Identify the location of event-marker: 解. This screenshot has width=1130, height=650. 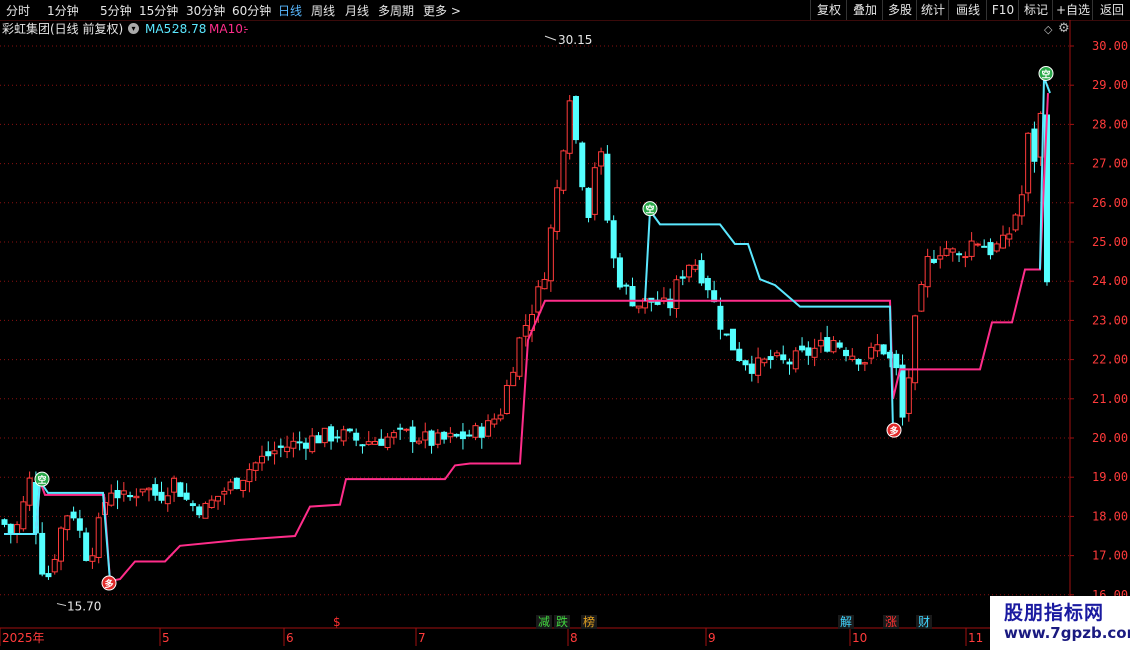
(846, 622).